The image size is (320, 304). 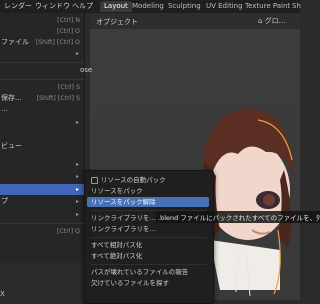 I want to click on tab-sculpting: Sculpting, so click(x=184, y=6).